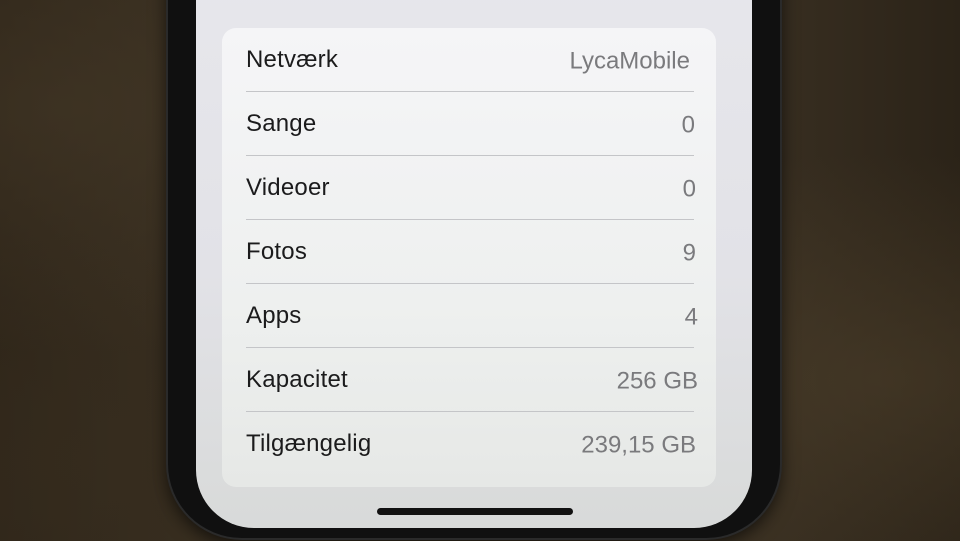 The height and width of the screenshot is (541, 960). I want to click on row-label: Netværk, so click(292, 59).